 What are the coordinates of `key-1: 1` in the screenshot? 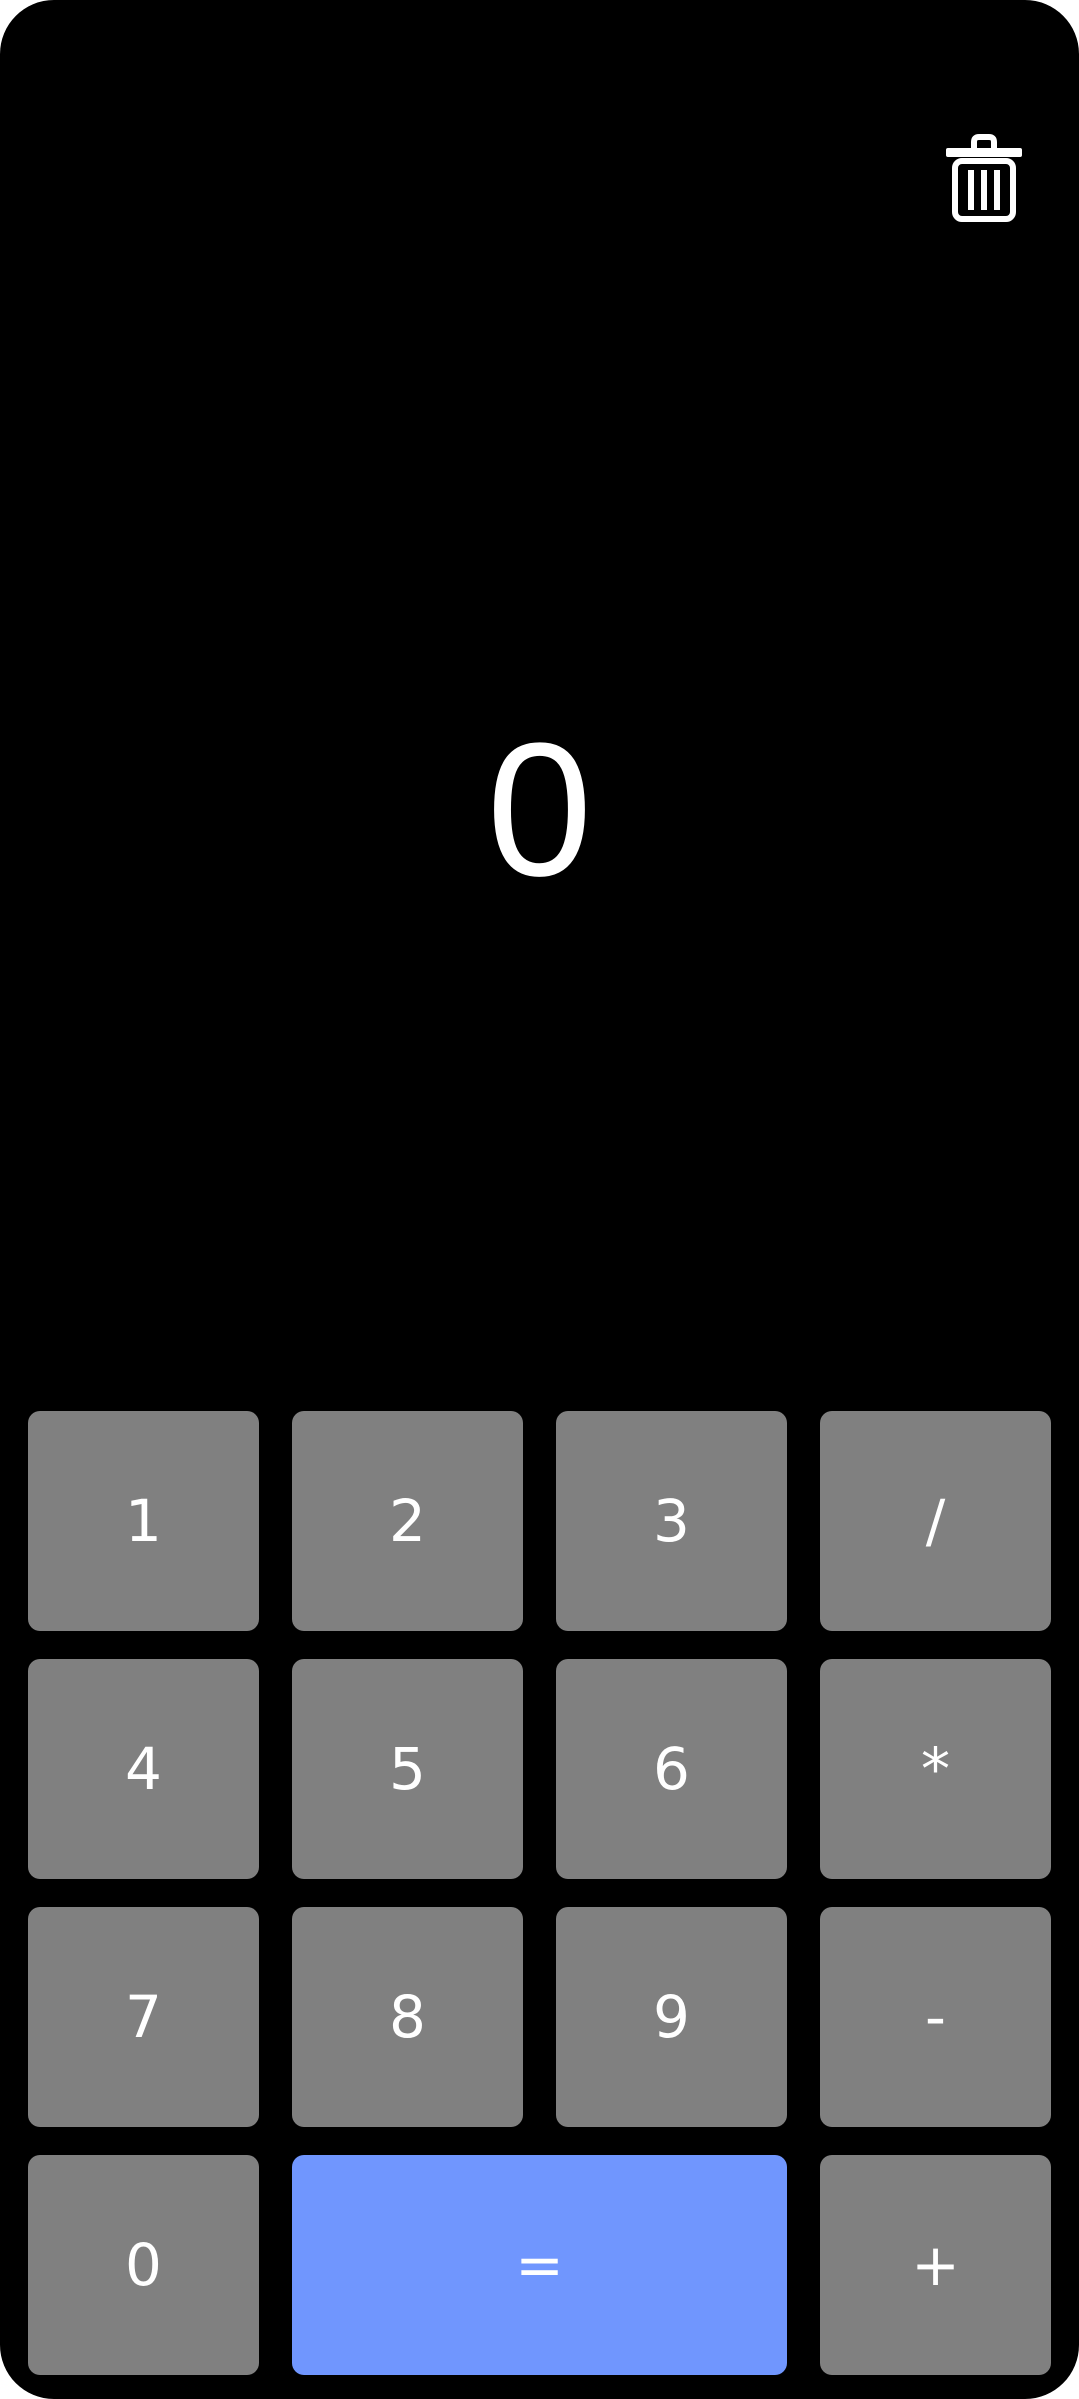 It's located at (143, 1521).